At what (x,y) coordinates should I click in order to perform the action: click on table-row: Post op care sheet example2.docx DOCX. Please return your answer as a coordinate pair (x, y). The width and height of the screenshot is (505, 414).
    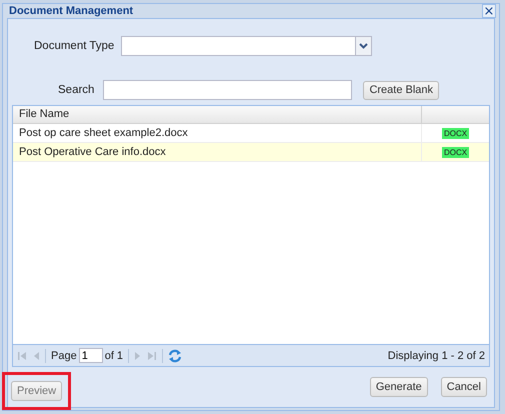
    Looking at the image, I should click on (251, 133).